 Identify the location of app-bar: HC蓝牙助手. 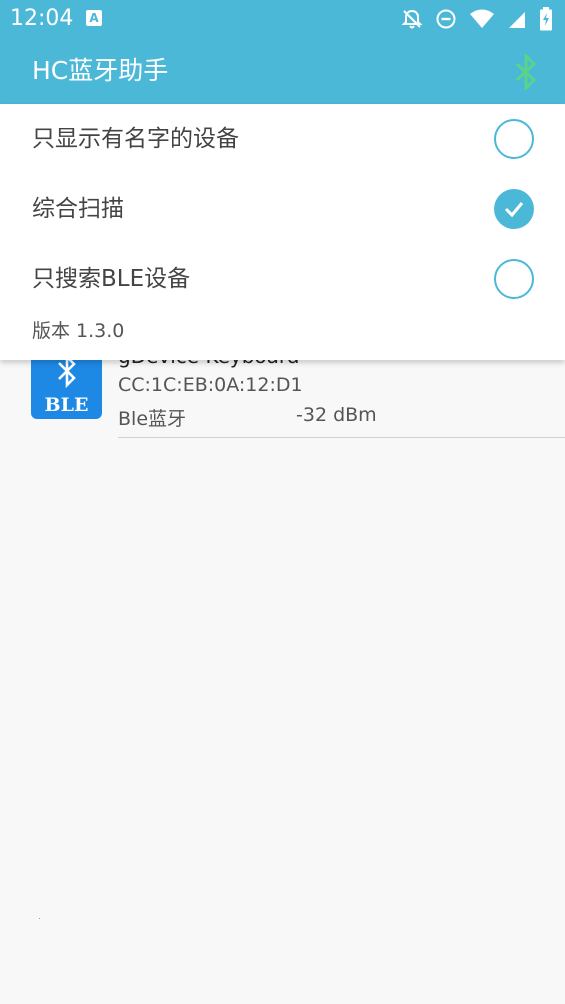
(282, 71).